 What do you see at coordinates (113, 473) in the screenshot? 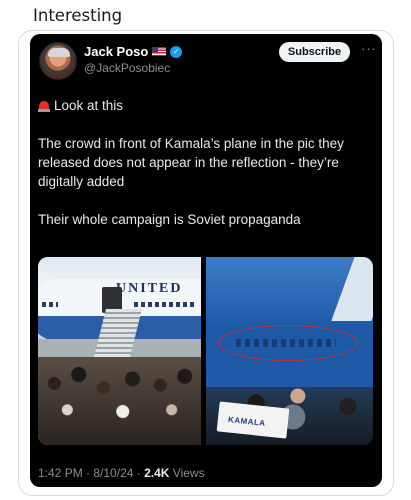
I see `tweet-date: 8/10/24` at bounding box center [113, 473].